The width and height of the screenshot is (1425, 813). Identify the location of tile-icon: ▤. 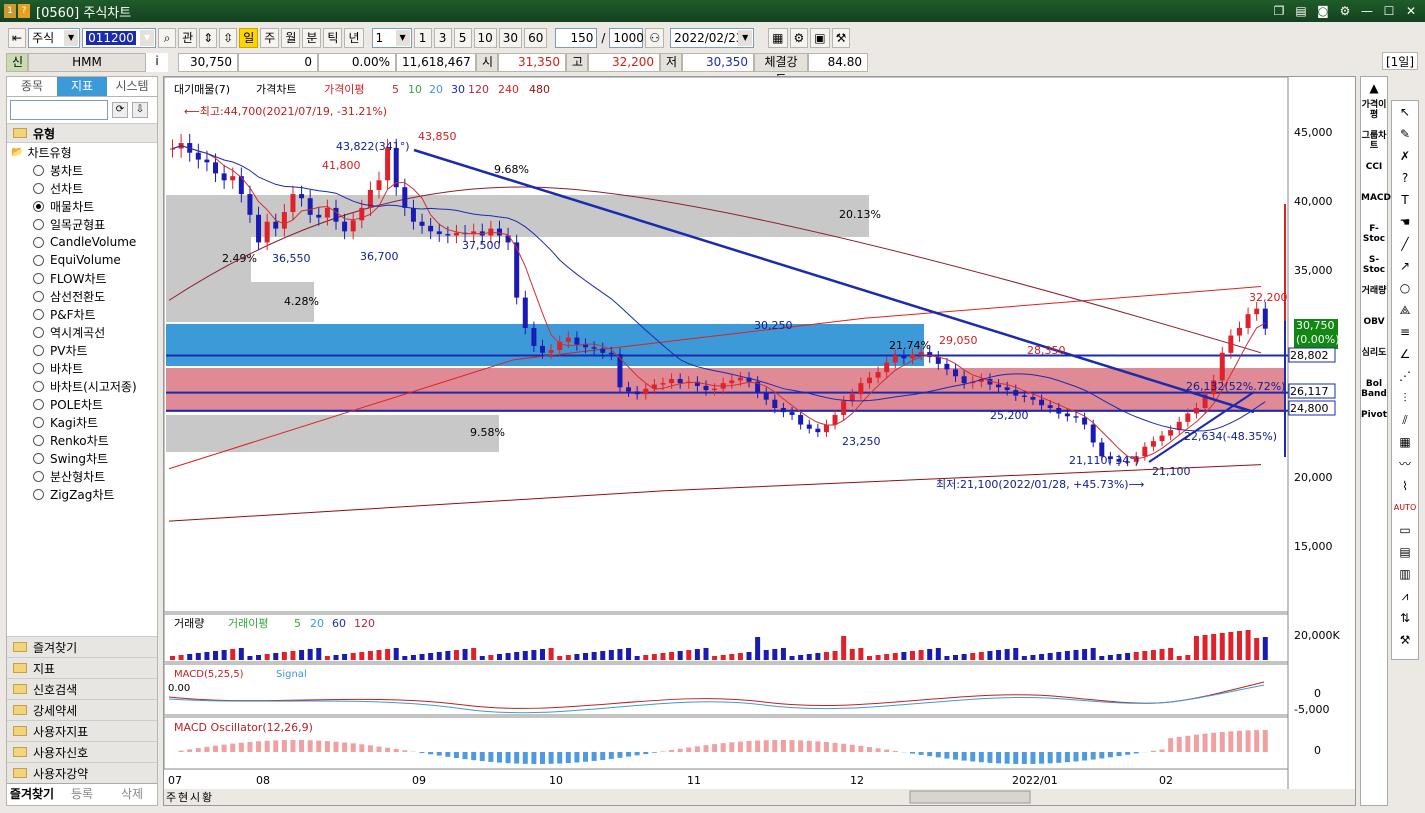
(1301, 11).